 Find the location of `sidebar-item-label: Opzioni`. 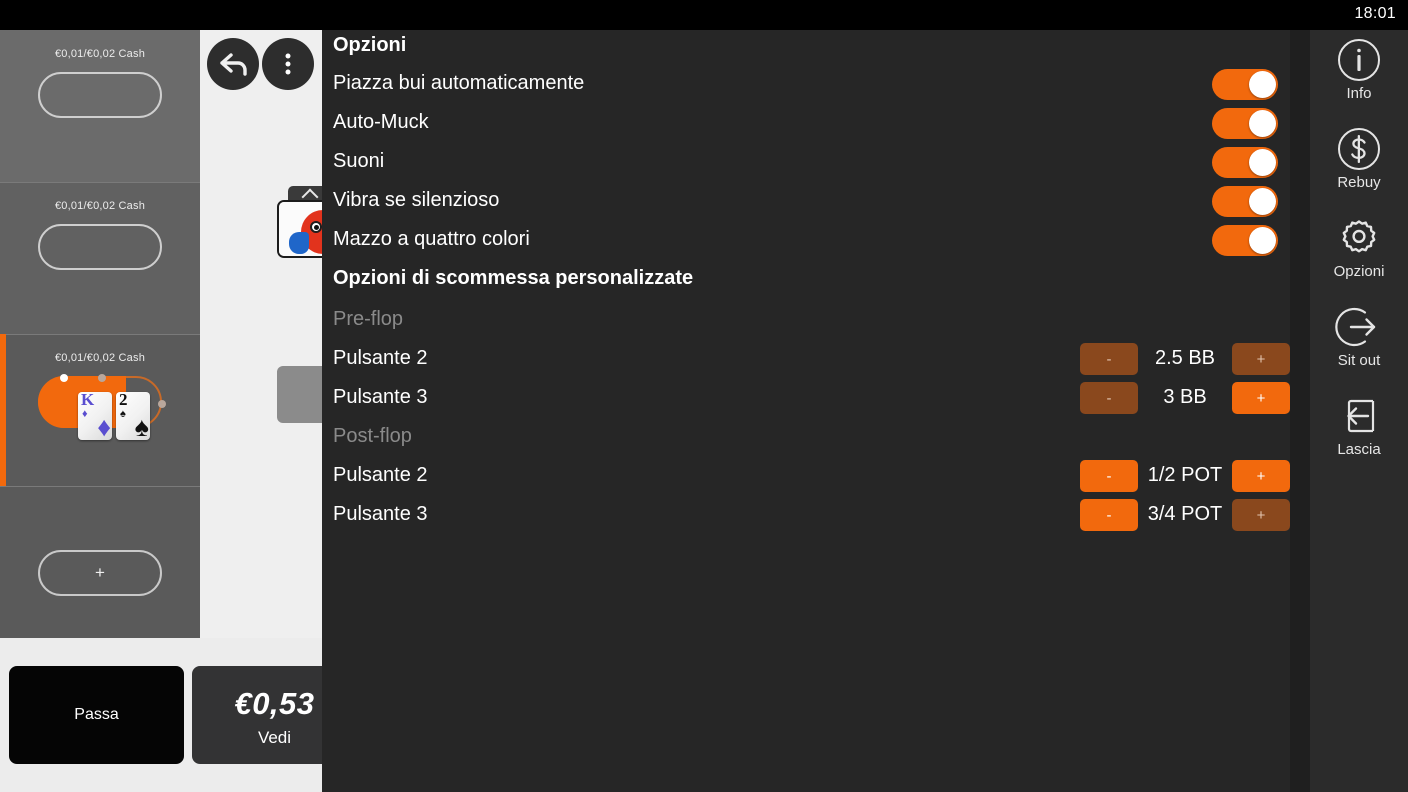

sidebar-item-label: Opzioni is located at coordinates (1359, 271).